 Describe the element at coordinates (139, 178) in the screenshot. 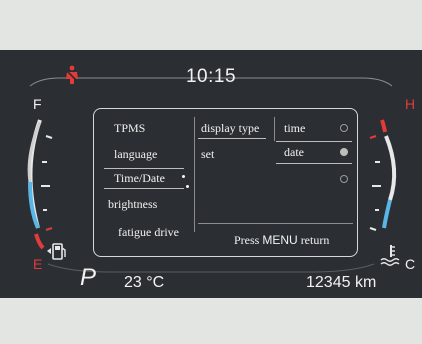

I see `menu-item-time-date: Time/Date` at that location.